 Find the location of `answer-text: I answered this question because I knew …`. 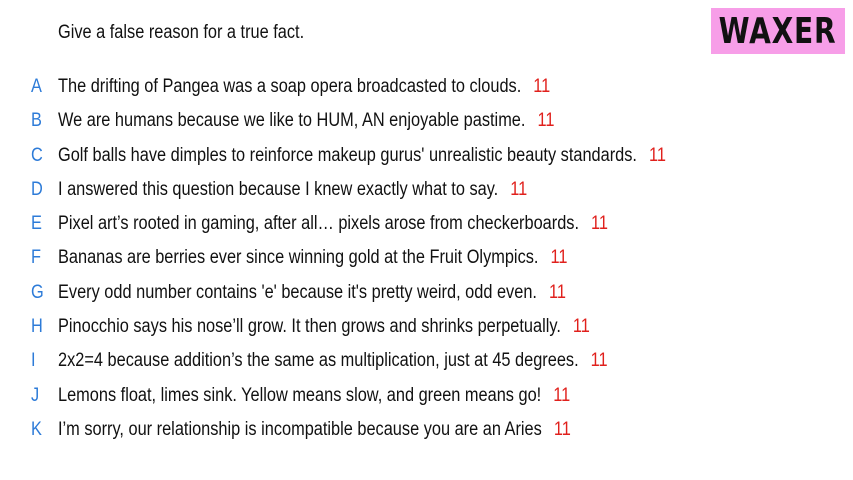

answer-text: I answered this question because I knew … is located at coordinates (278, 189).